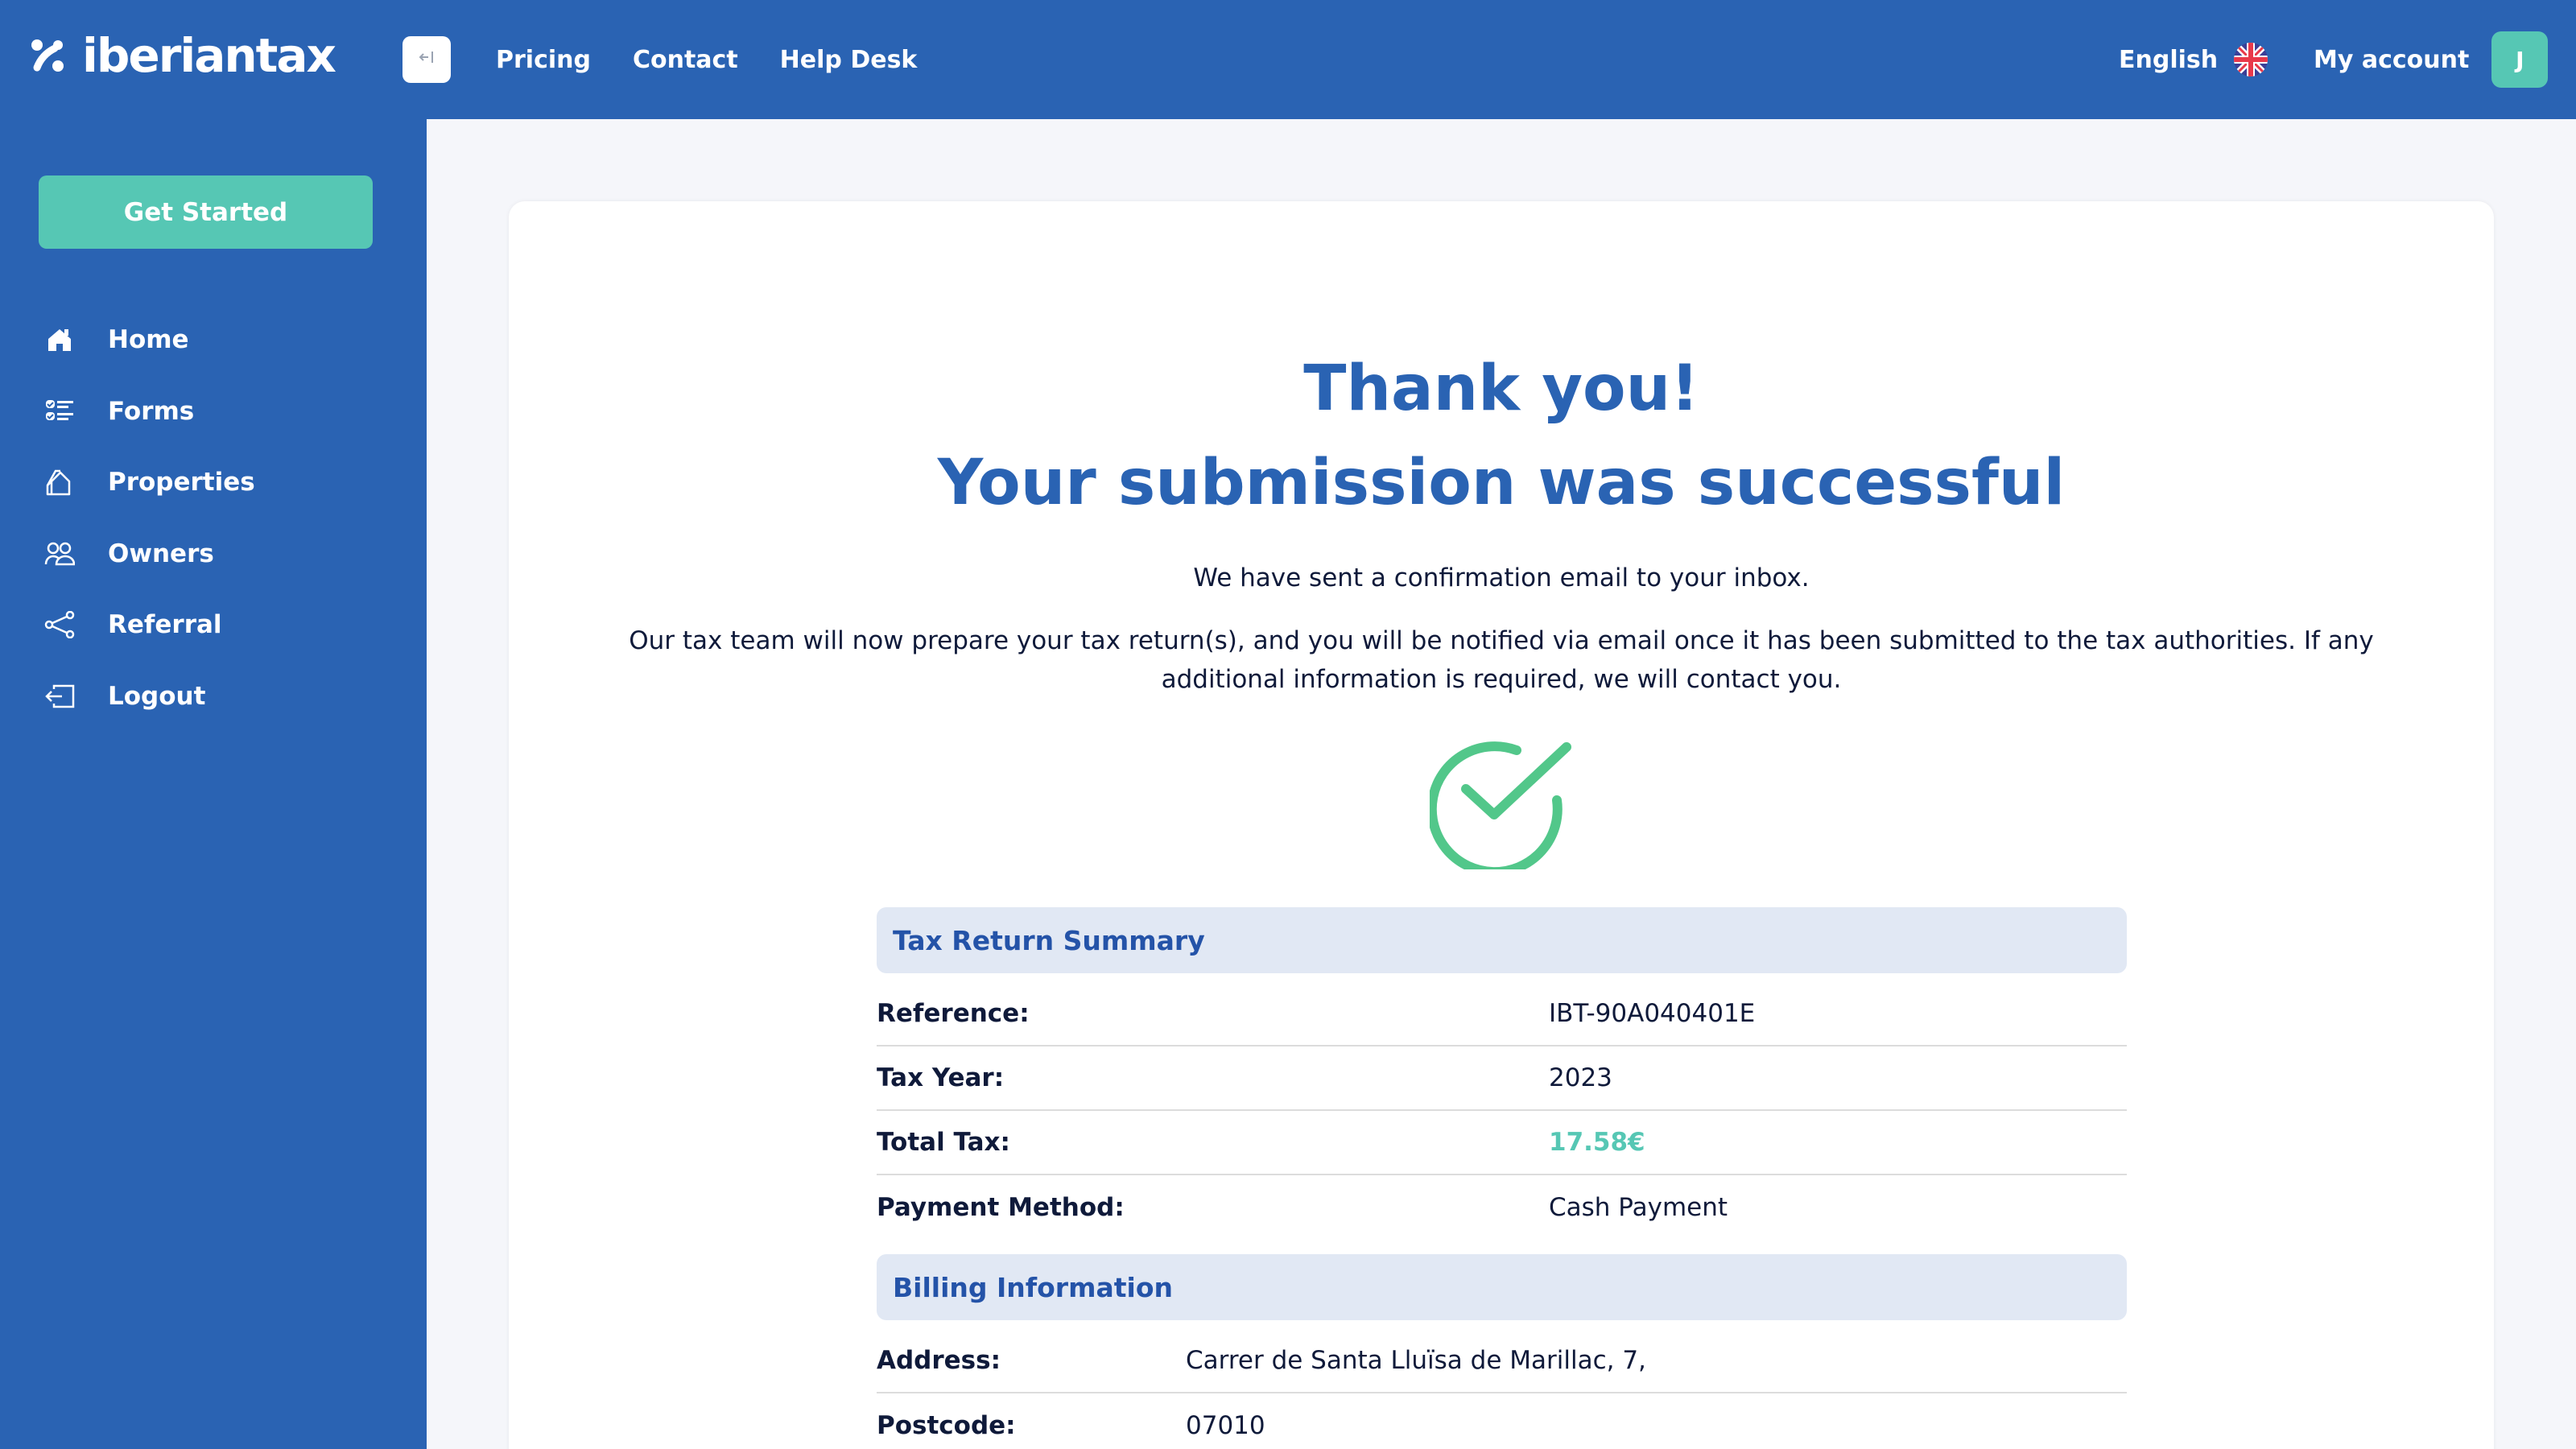 This screenshot has height=1449, width=2576. Describe the element at coordinates (213, 697) in the screenshot. I see `sidebar-item-logout: Logout` at that location.